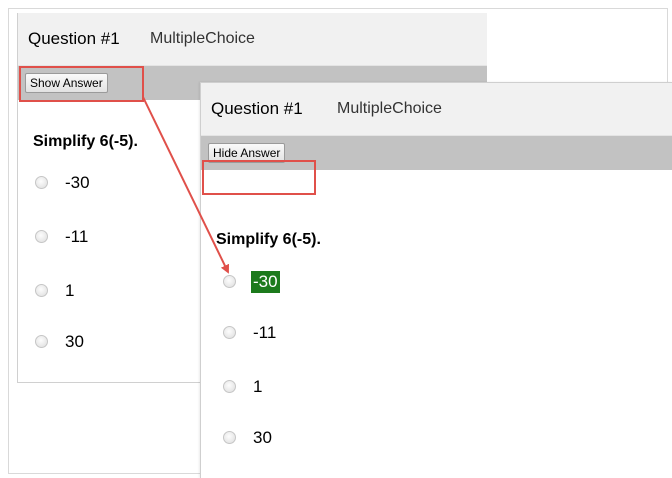 The image size is (672, 478). I want to click on choice-label: -30, so click(77, 182).